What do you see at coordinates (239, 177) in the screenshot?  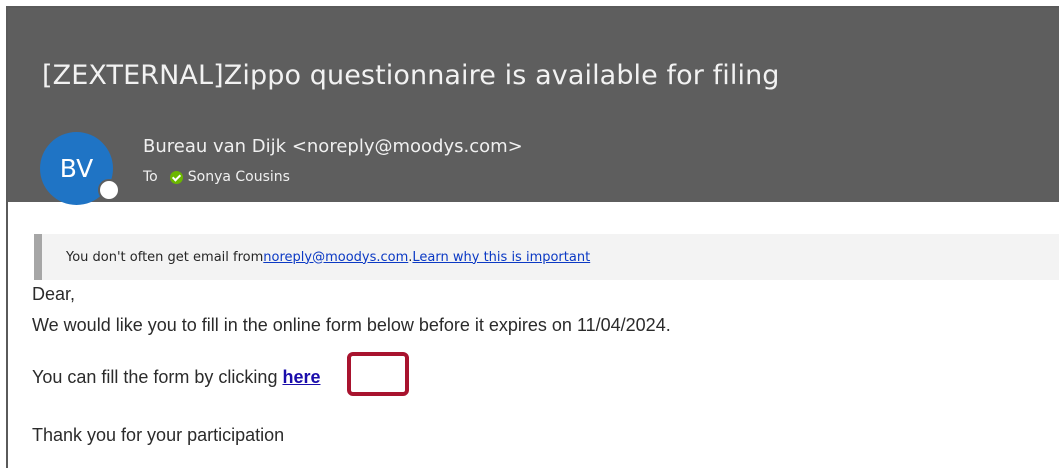 I see `recipient-name: Sonya Cousins` at bounding box center [239, 177].